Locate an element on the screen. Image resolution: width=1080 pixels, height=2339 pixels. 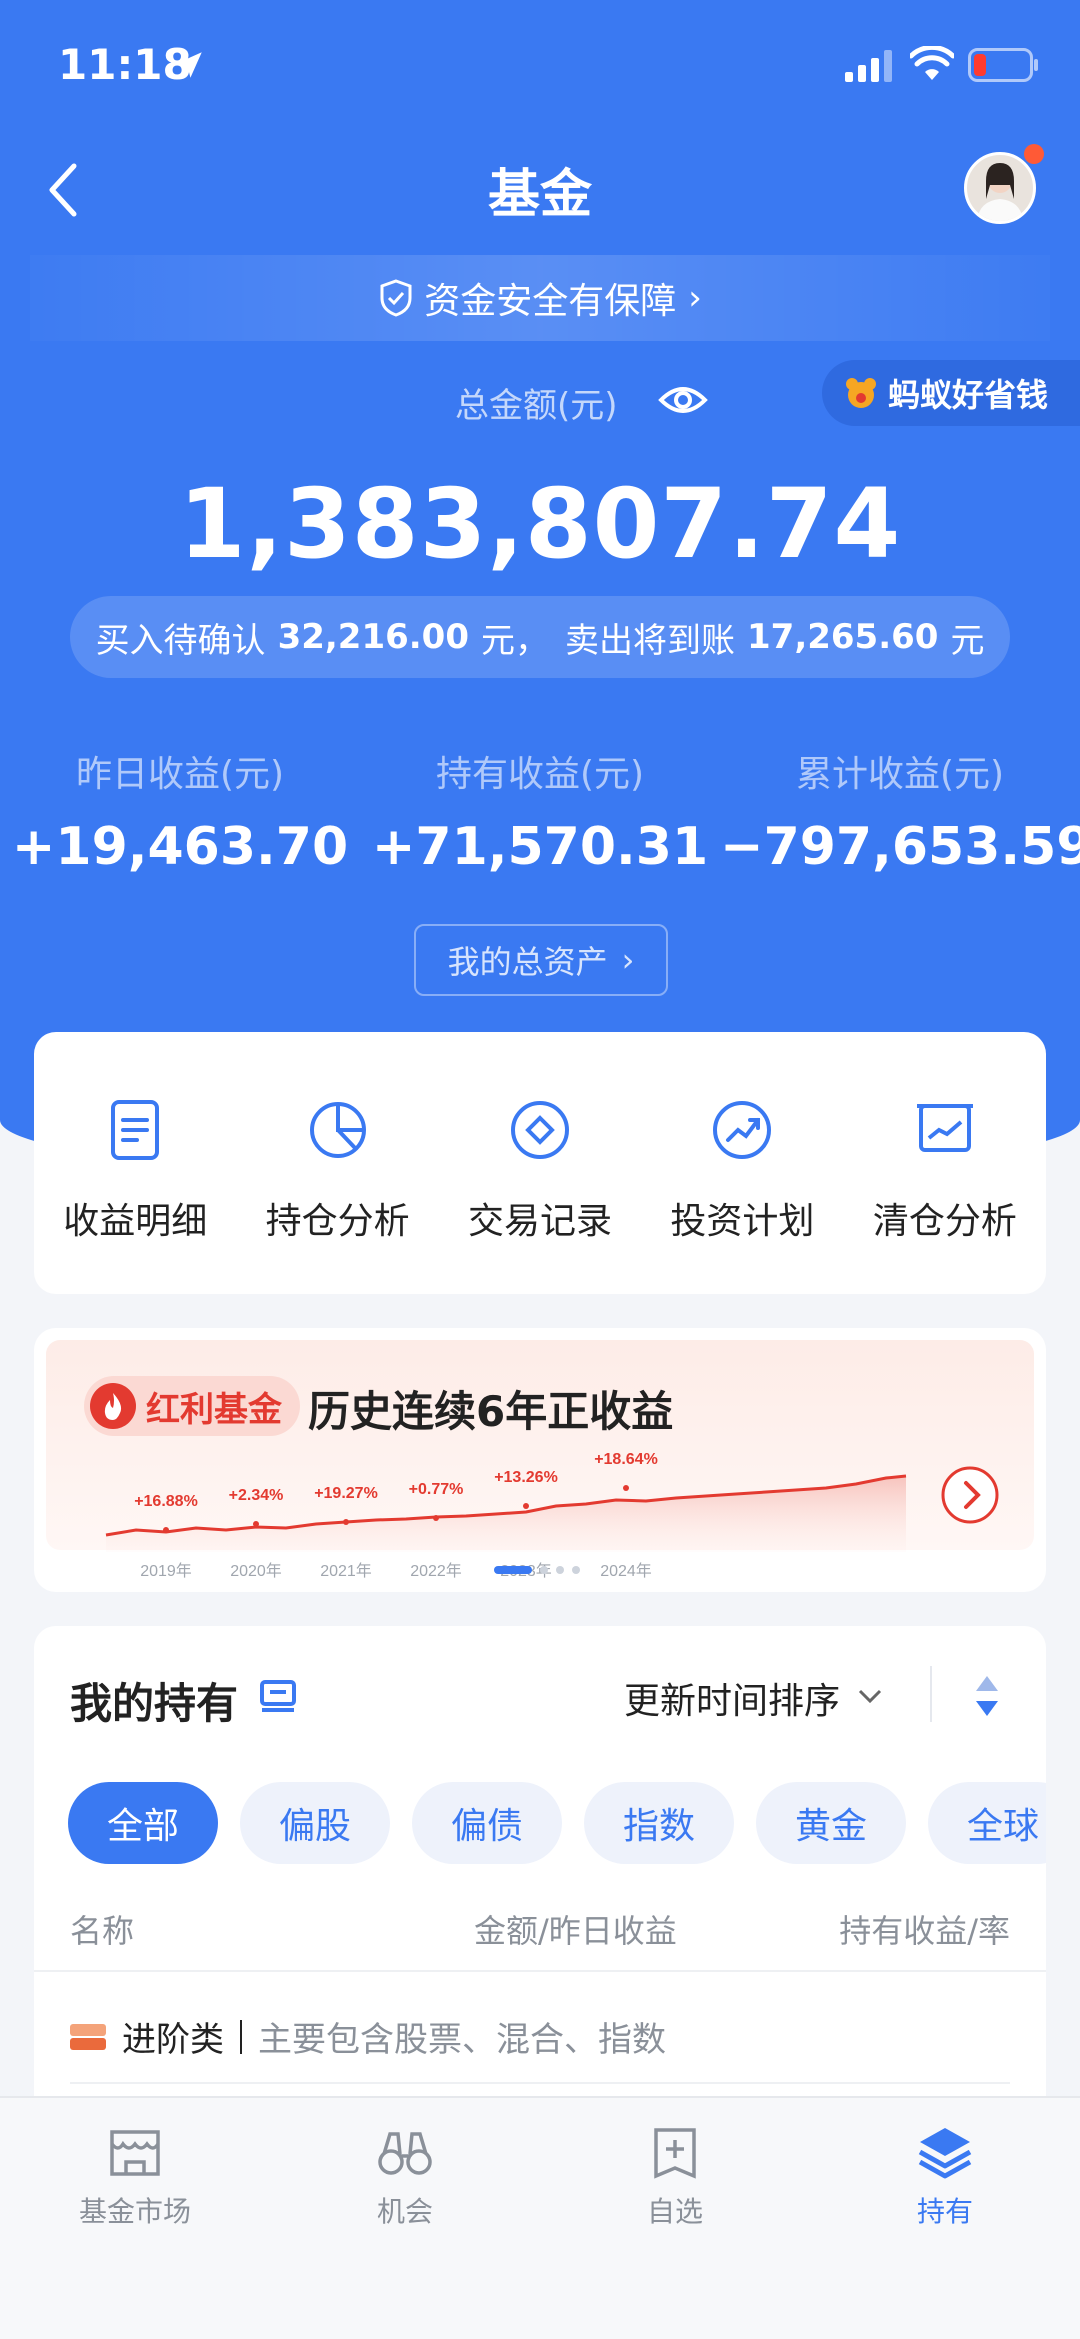
banner-year-label: 2019年 is located at coordinates (166, 1571).